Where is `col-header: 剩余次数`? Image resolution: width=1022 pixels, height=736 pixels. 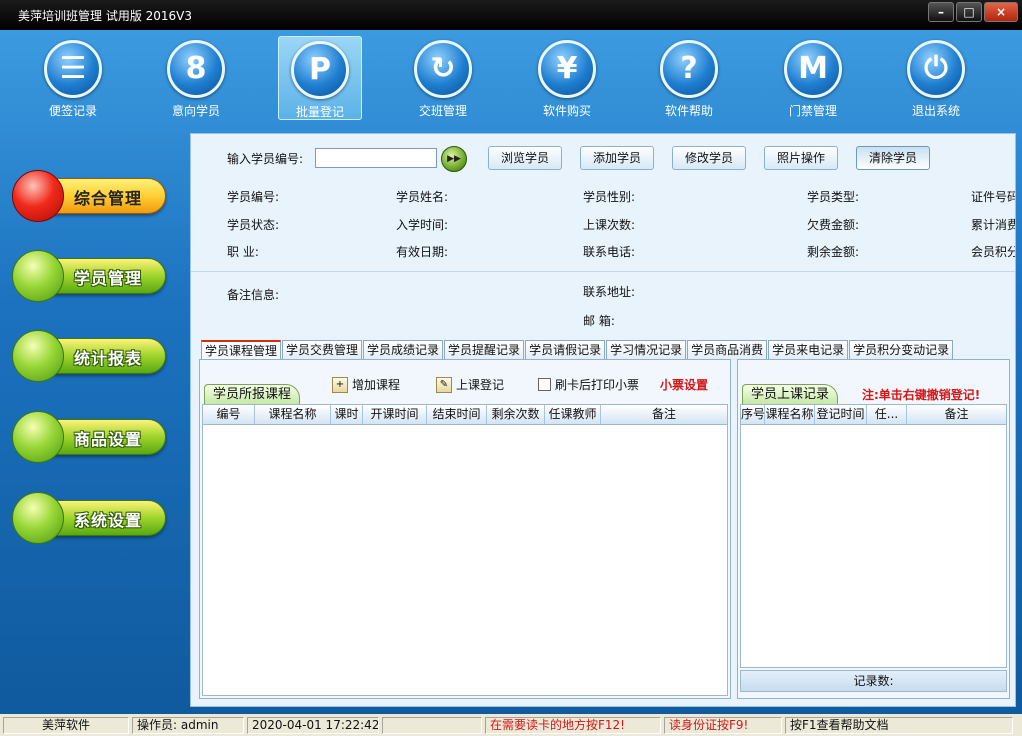 col-header: 剩余次数 is located at coordinates (516, 414).